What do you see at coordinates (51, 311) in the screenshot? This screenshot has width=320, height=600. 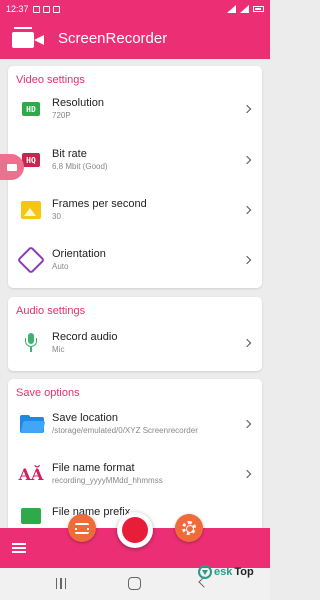 I see `audio-settings-title: Audio settings` at bounding box center [51, 311].